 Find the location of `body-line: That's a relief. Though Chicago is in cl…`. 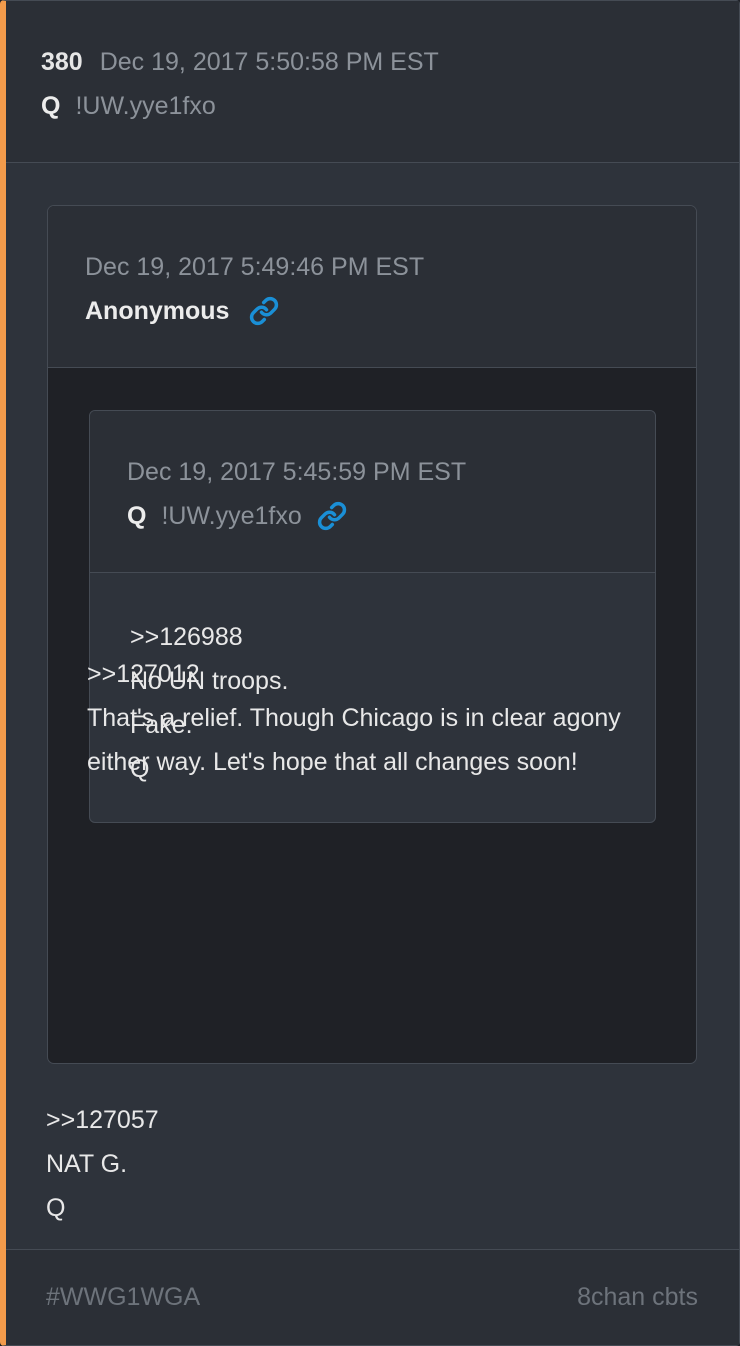

body-line: That's a relief. Though Chicago is in cl… is located at coordinates (354, 740).